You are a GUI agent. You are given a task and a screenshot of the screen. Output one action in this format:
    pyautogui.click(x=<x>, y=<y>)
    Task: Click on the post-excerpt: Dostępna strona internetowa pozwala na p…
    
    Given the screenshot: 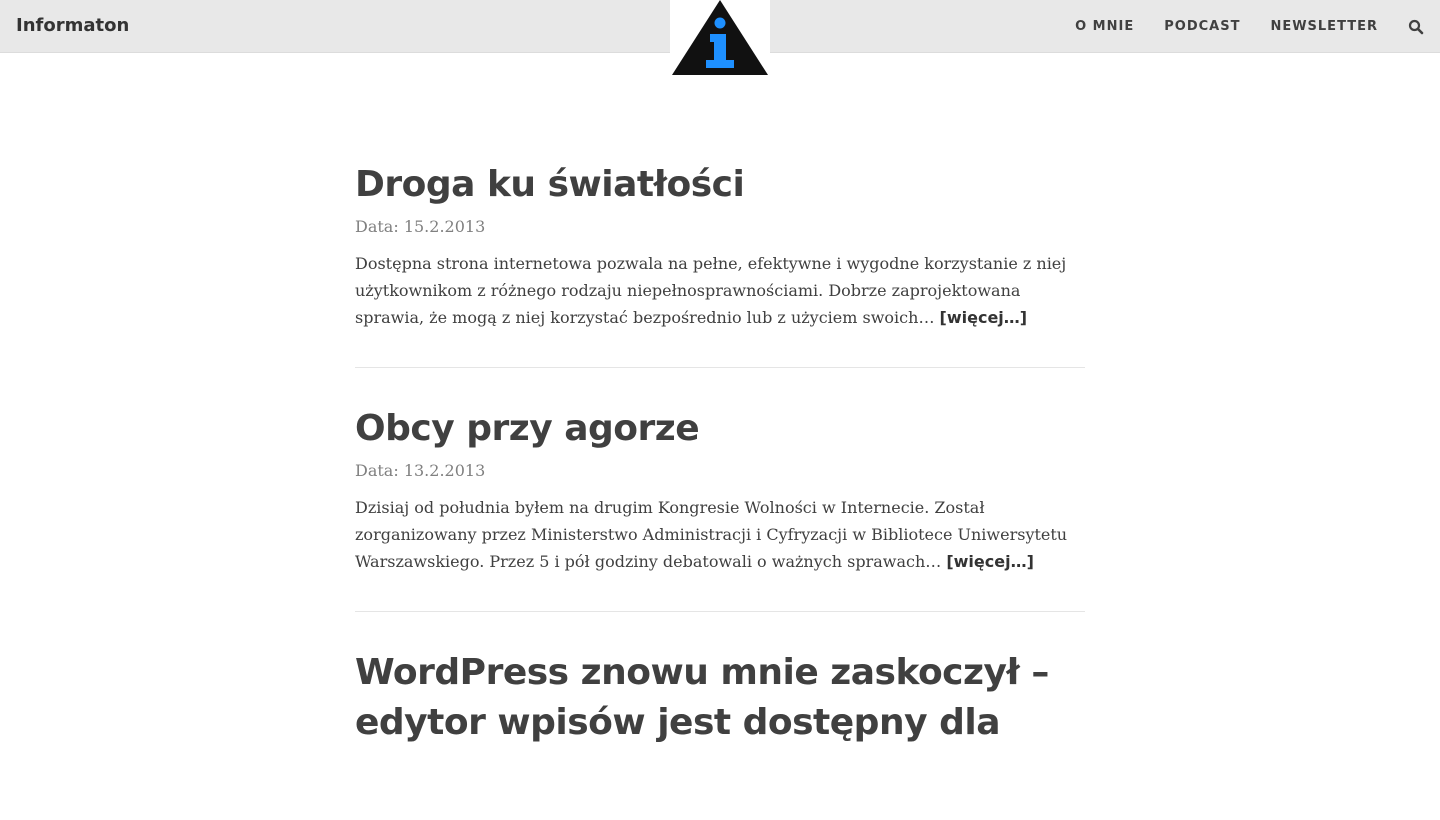 What is the action you would take?
    pyautogui.click(x=720, y=290)
    